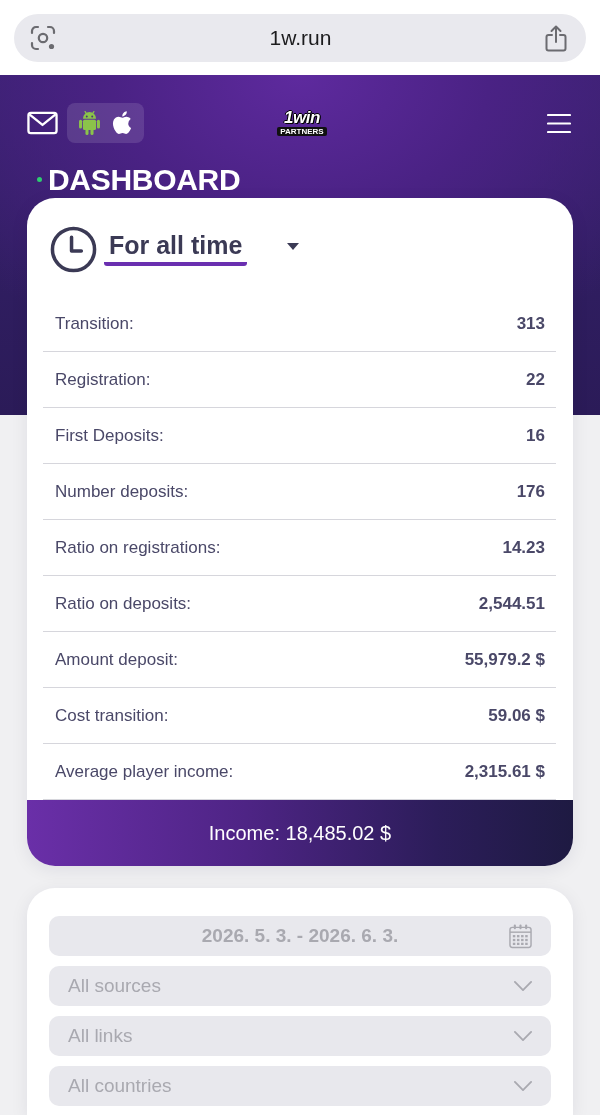  I want to click on stat-value: 55,979.2 $, so click(504, 659).